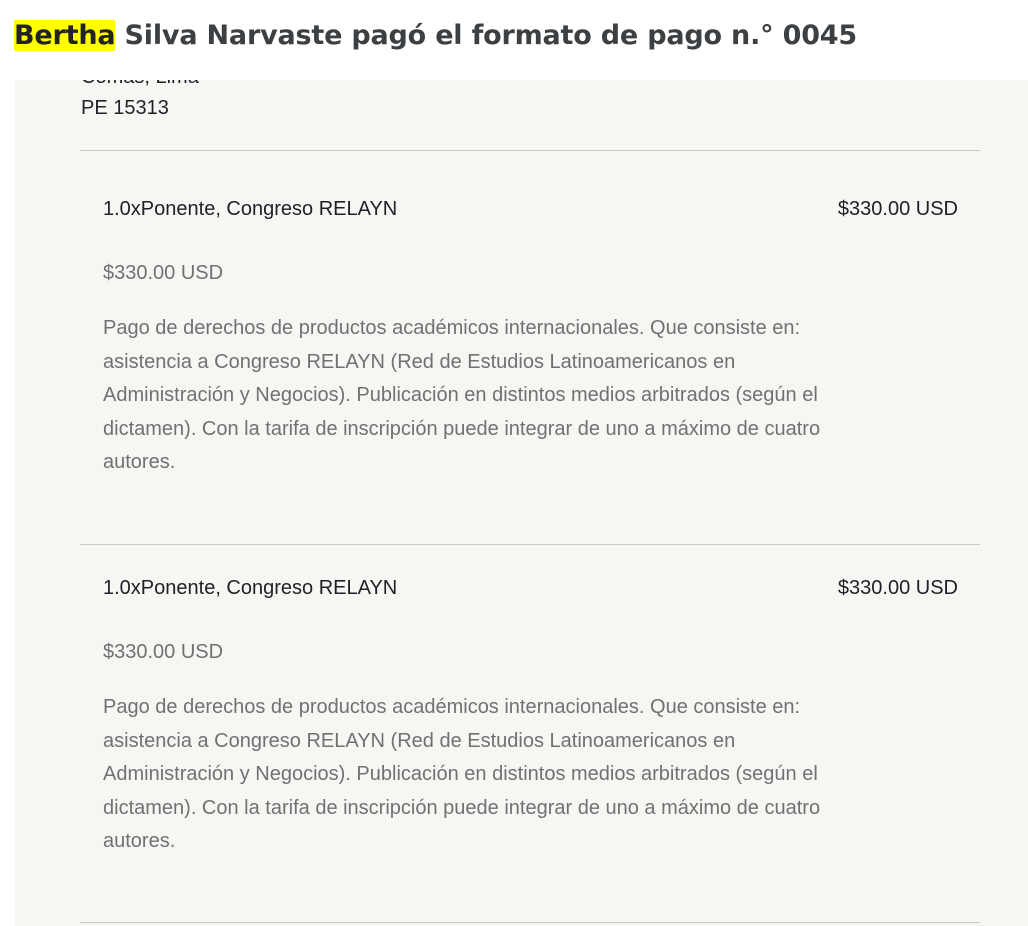  I want to click on search-highlight: Bertha, so click(65, 35).